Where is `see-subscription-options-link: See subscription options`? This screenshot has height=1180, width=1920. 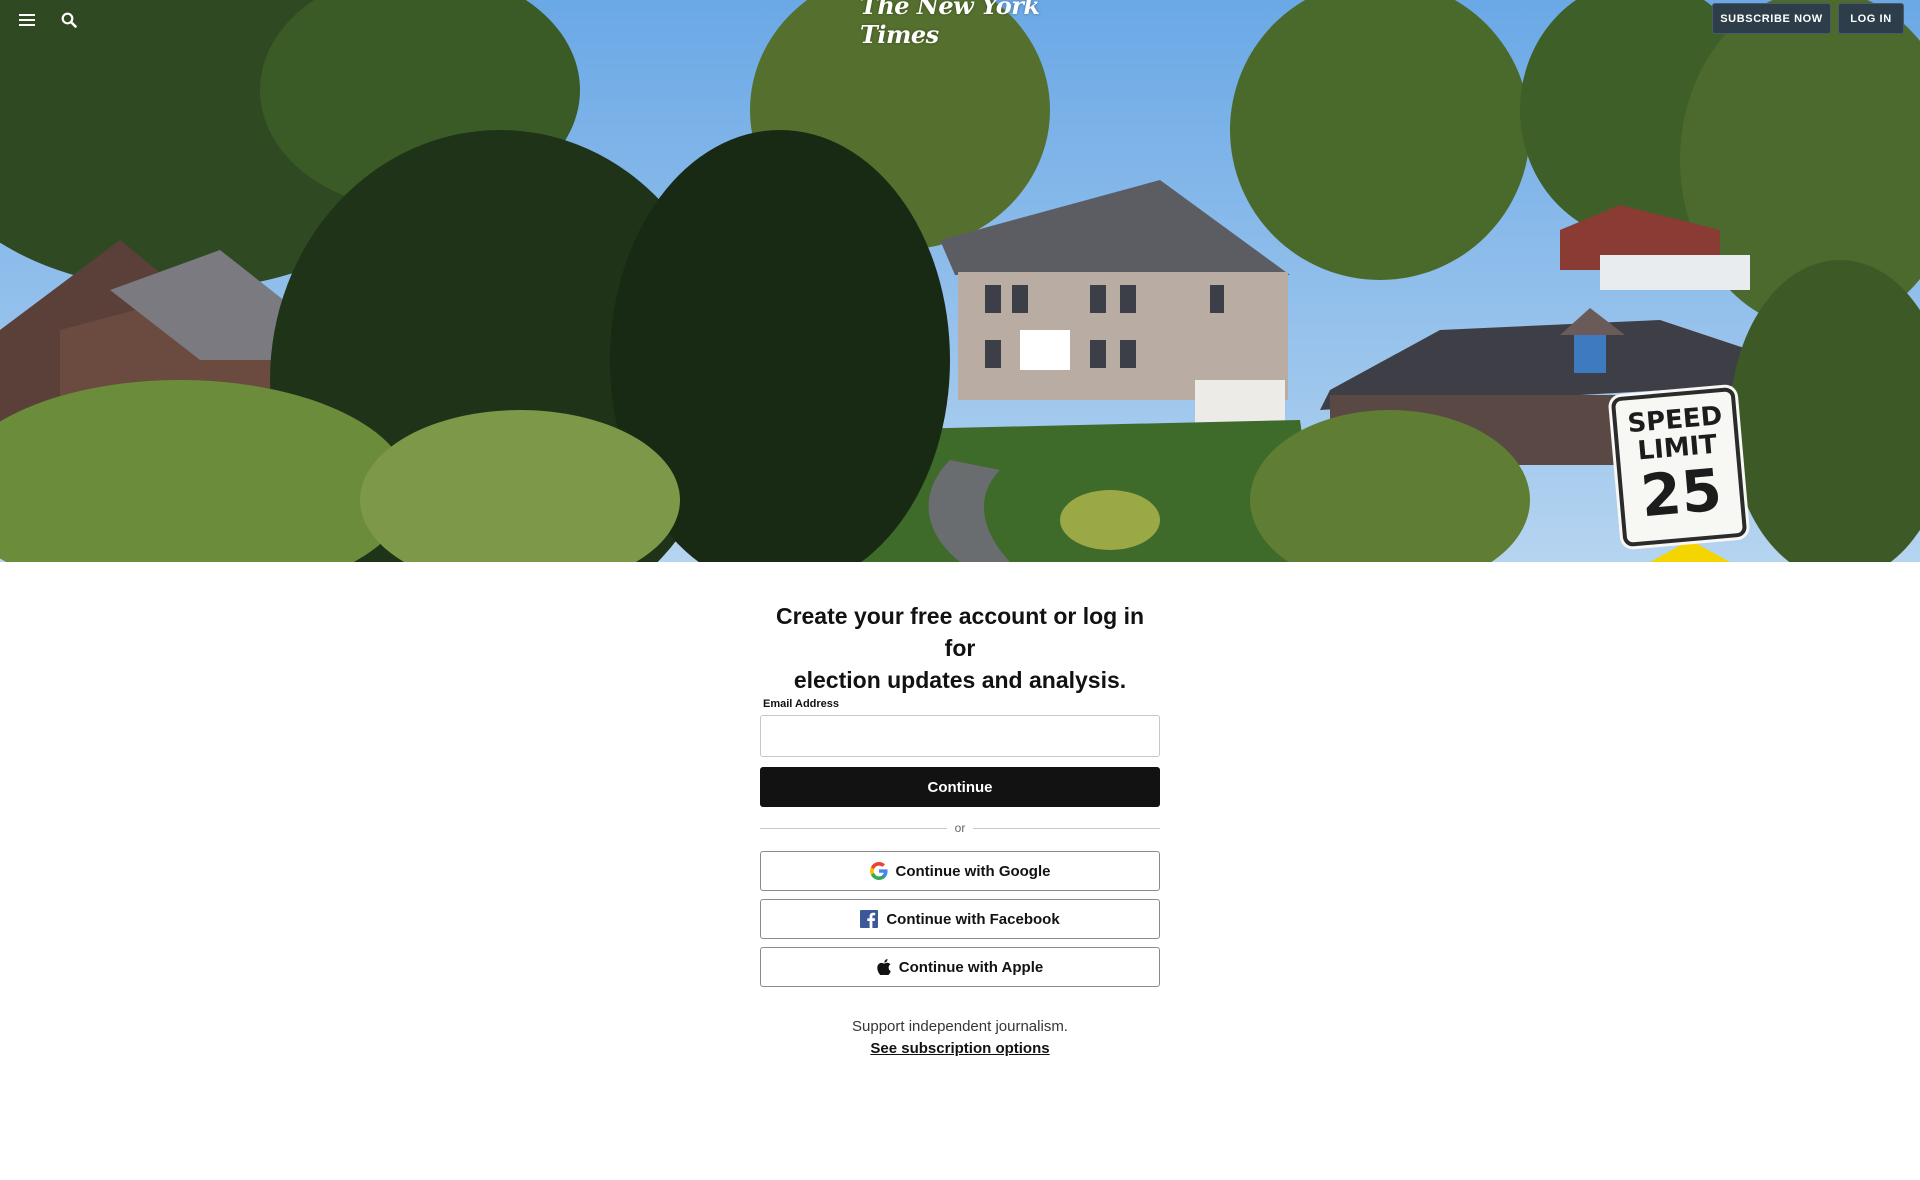 see-subscription-options-link: See subscription options is located at coordinates (960, 1048).